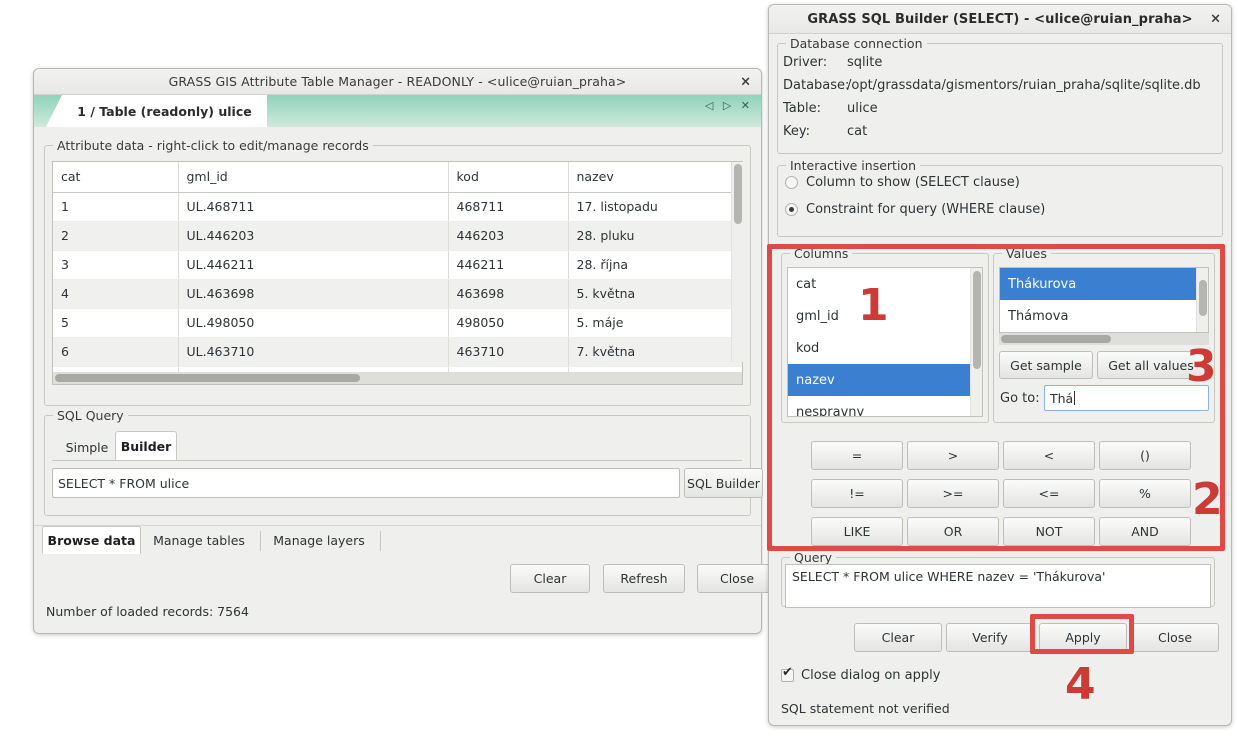  I want to click on table-row: 4 UL.463698 463698 5. května, so click(397, 294).